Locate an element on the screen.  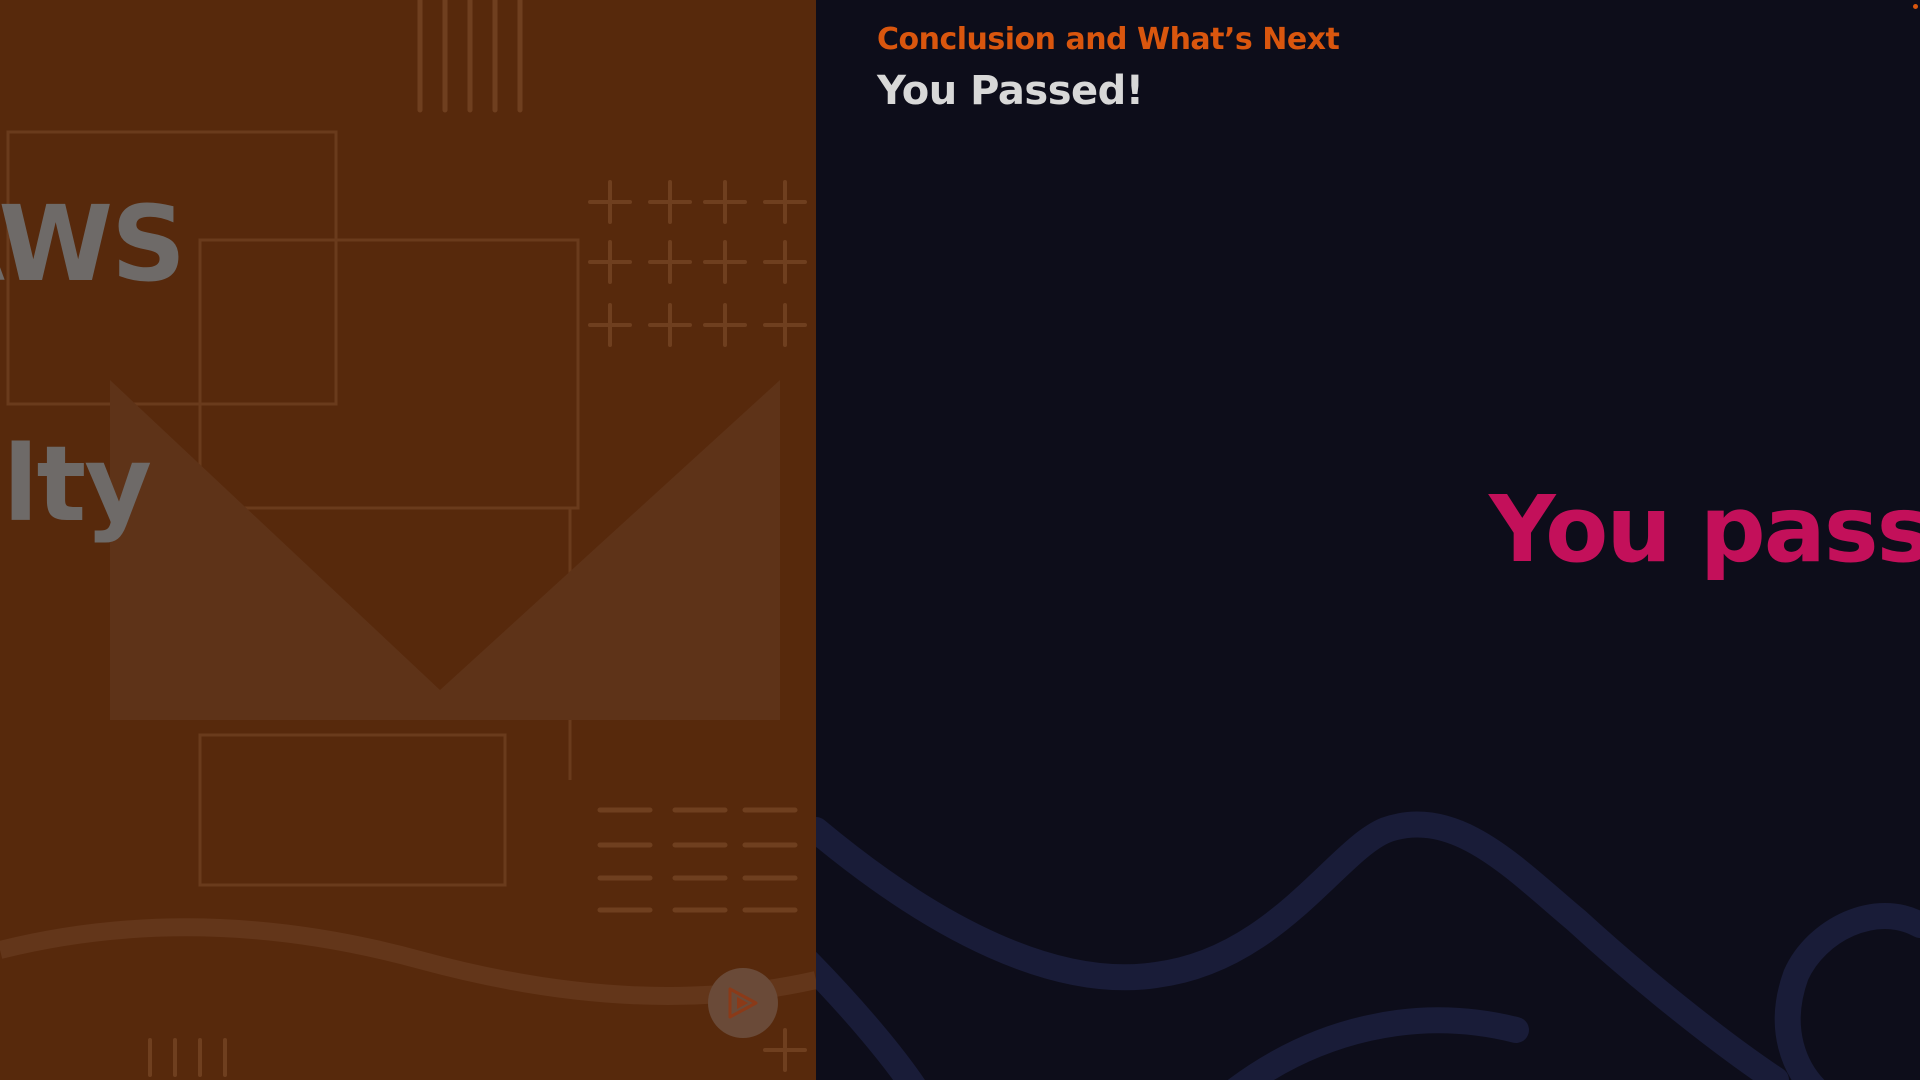
play-icon is located at coordinates (743, 1003).